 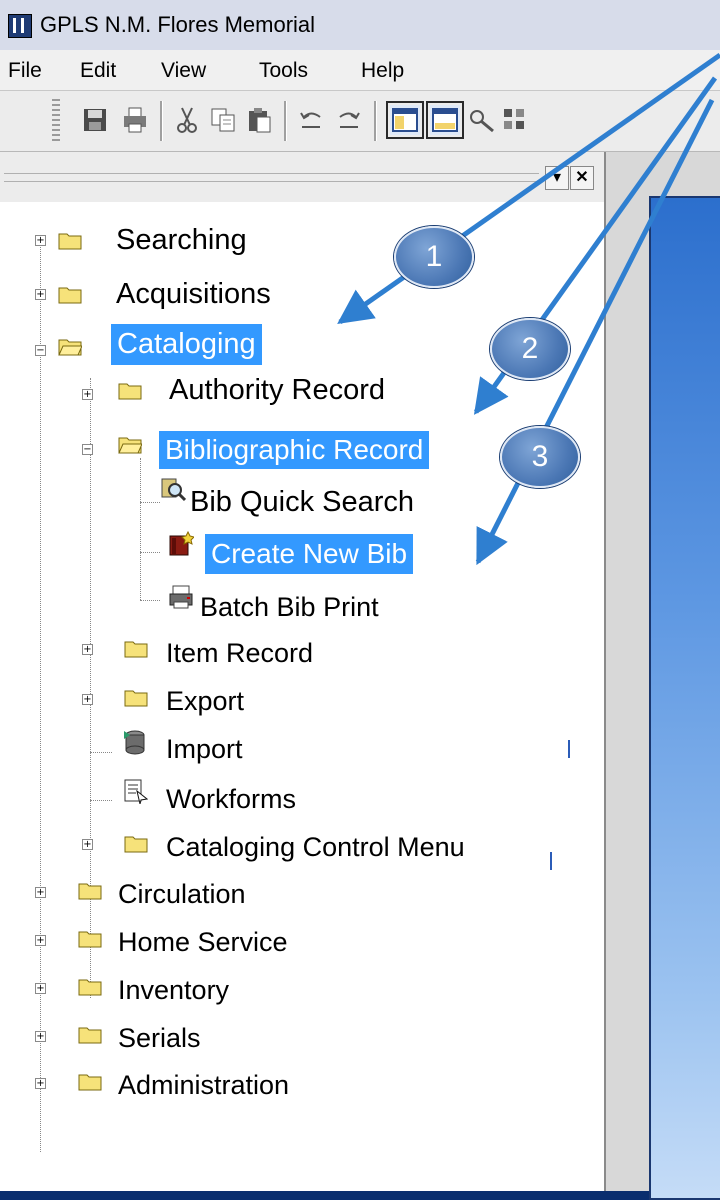 I want to click on workspace-frame, so click(x=663, y=676).